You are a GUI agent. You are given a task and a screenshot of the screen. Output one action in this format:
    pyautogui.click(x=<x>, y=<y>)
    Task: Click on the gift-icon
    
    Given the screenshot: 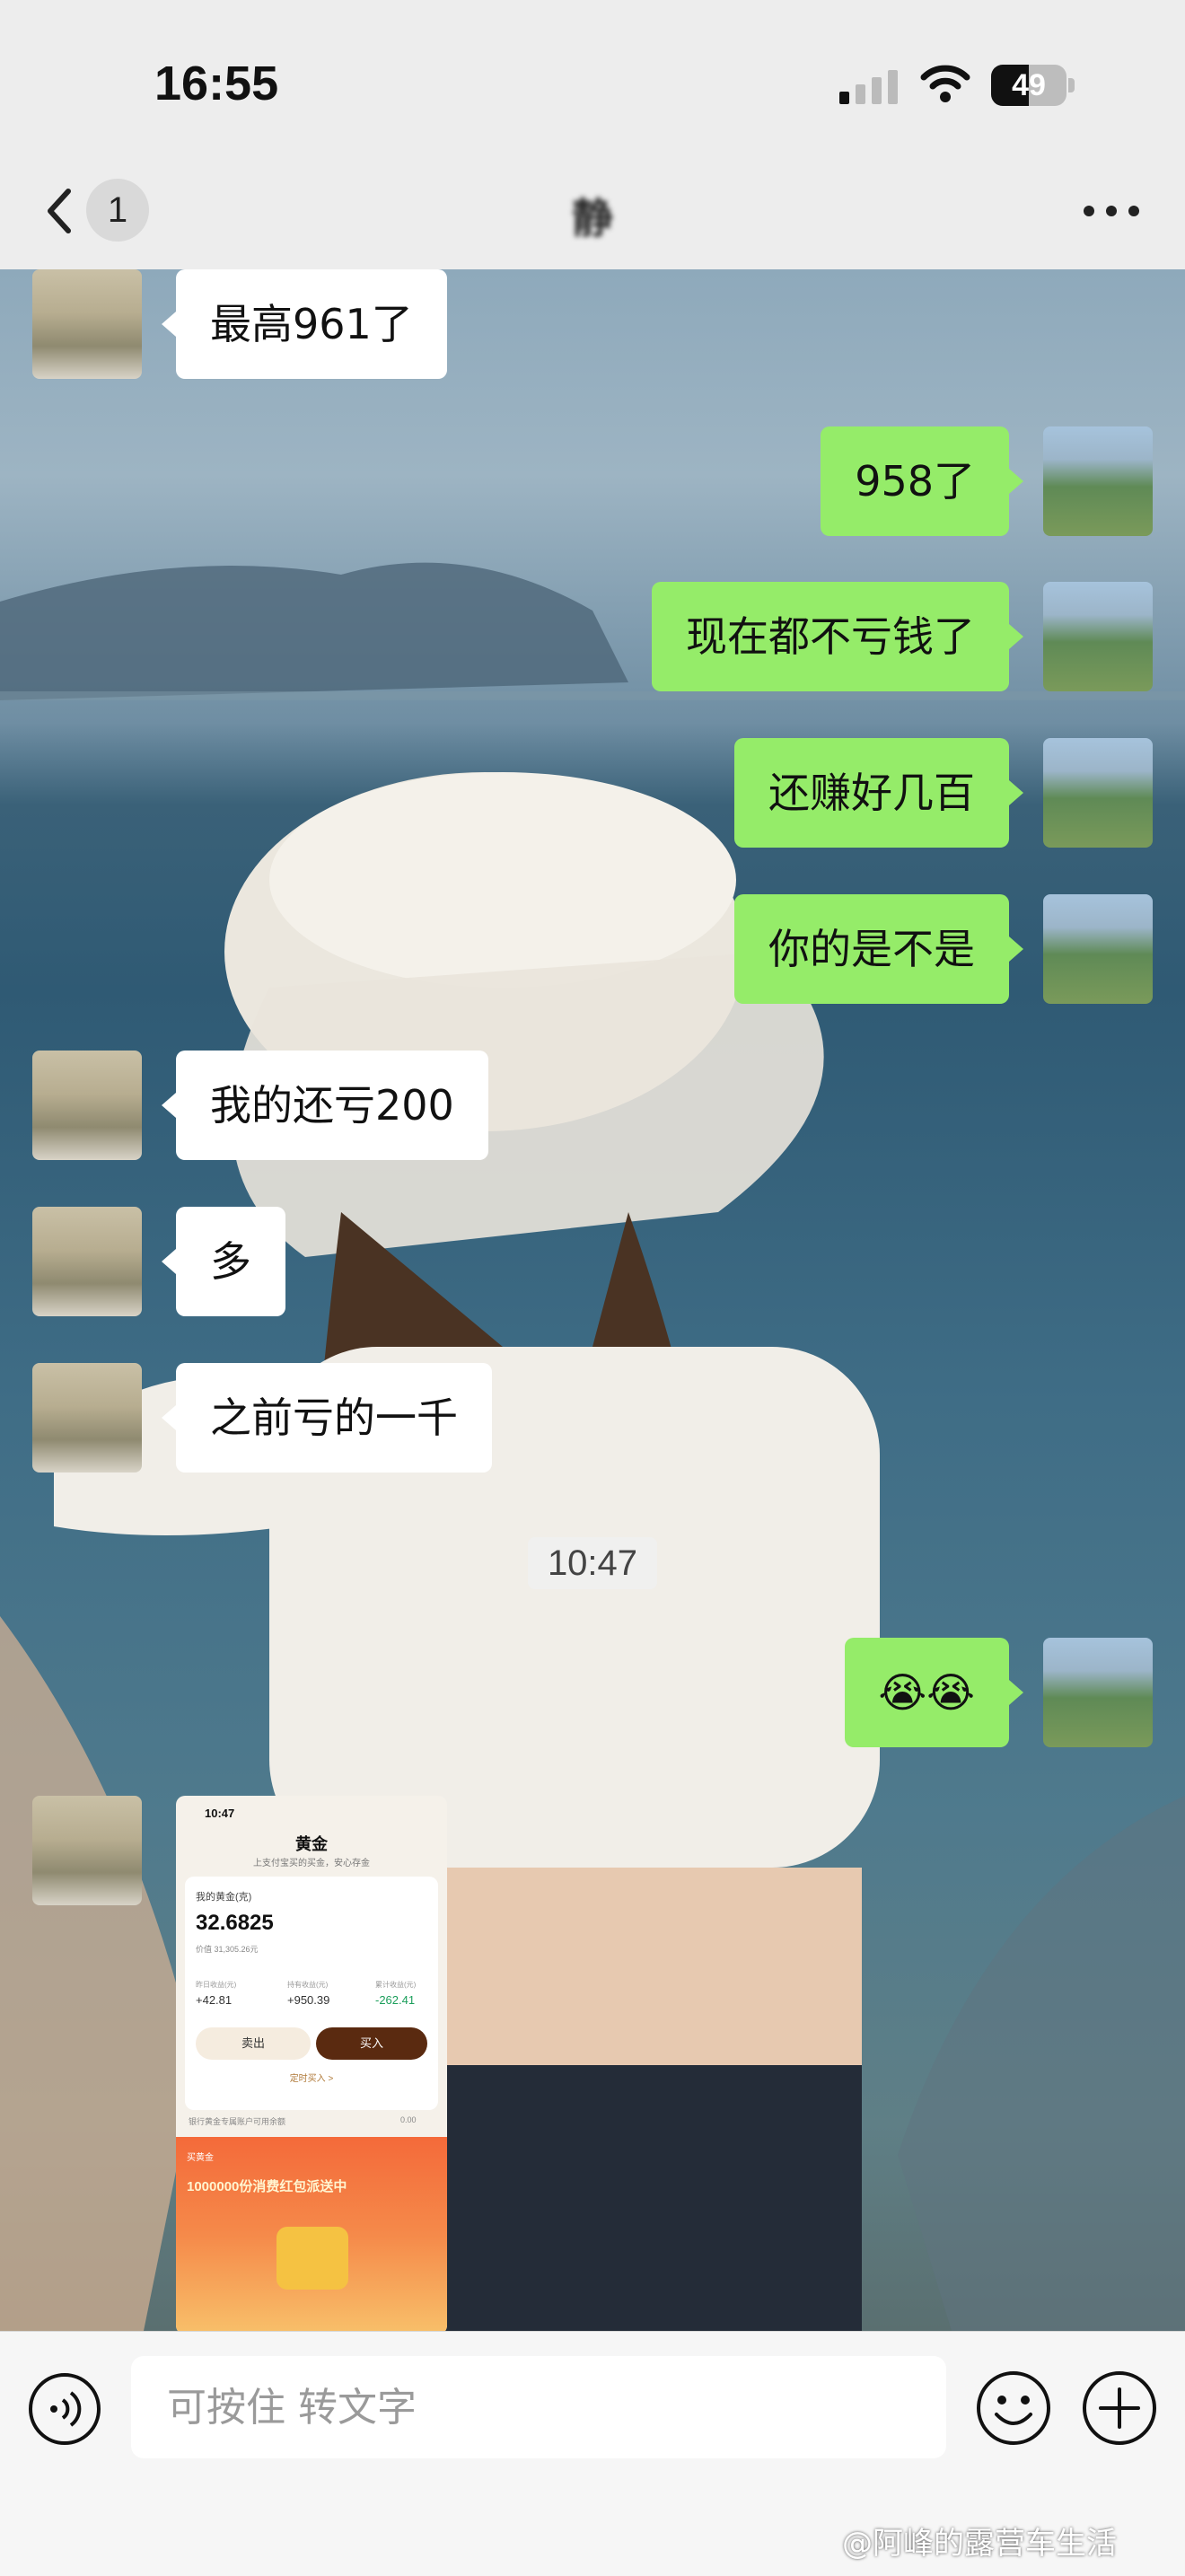 What is the action you would take?
    pyautogui.click(x=312, y=2258)
    